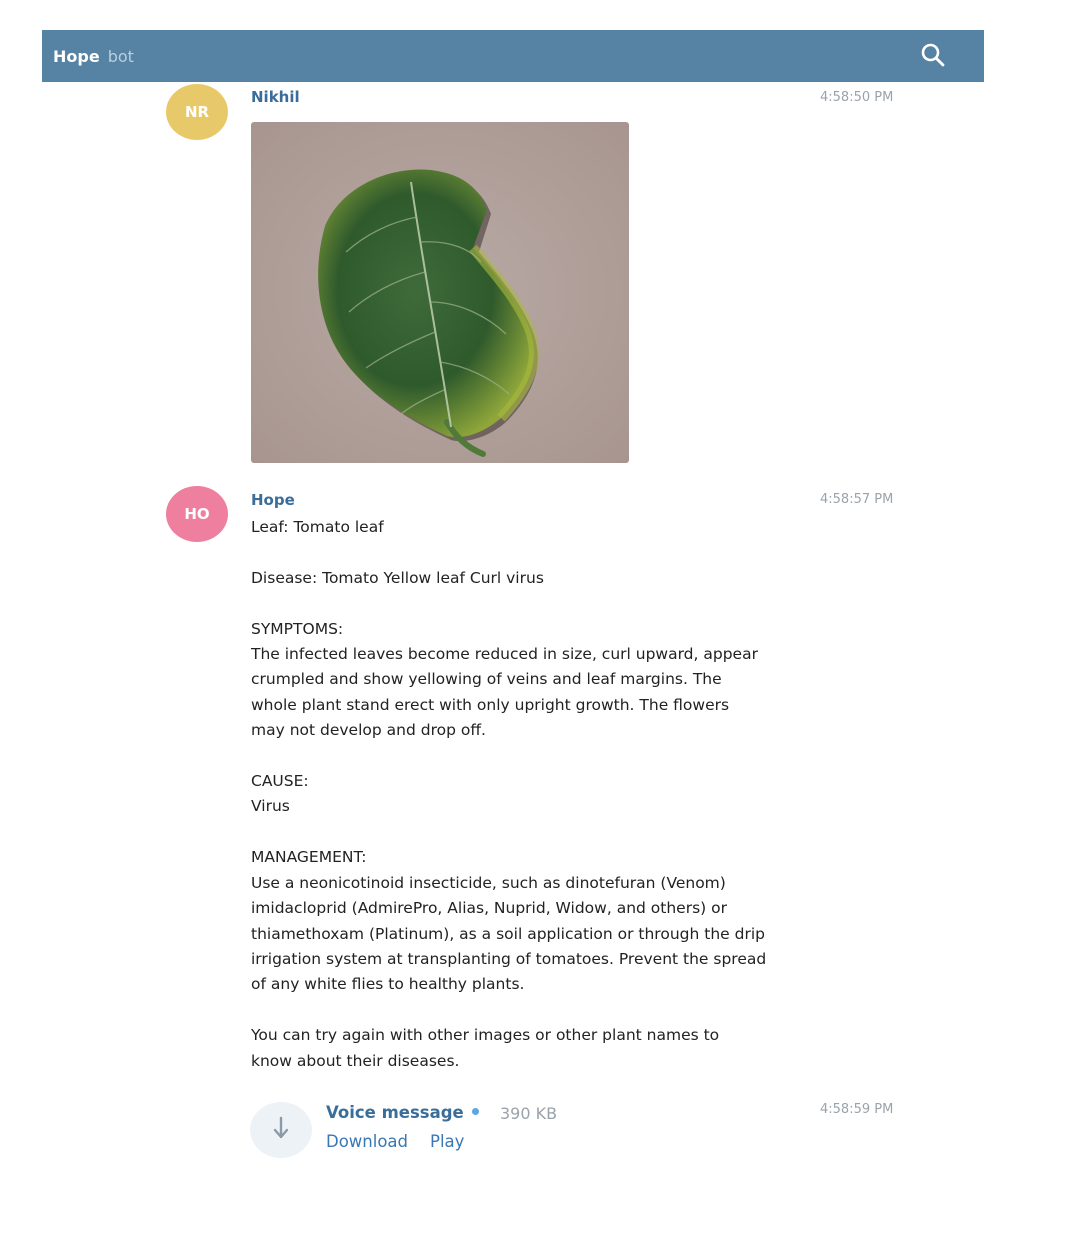 This screenshot has width=1074, height=1258. What do you see at coordinates (273, 500) in the screenshot?
I see `message-author: Hope` at bounding box center [273, 500].